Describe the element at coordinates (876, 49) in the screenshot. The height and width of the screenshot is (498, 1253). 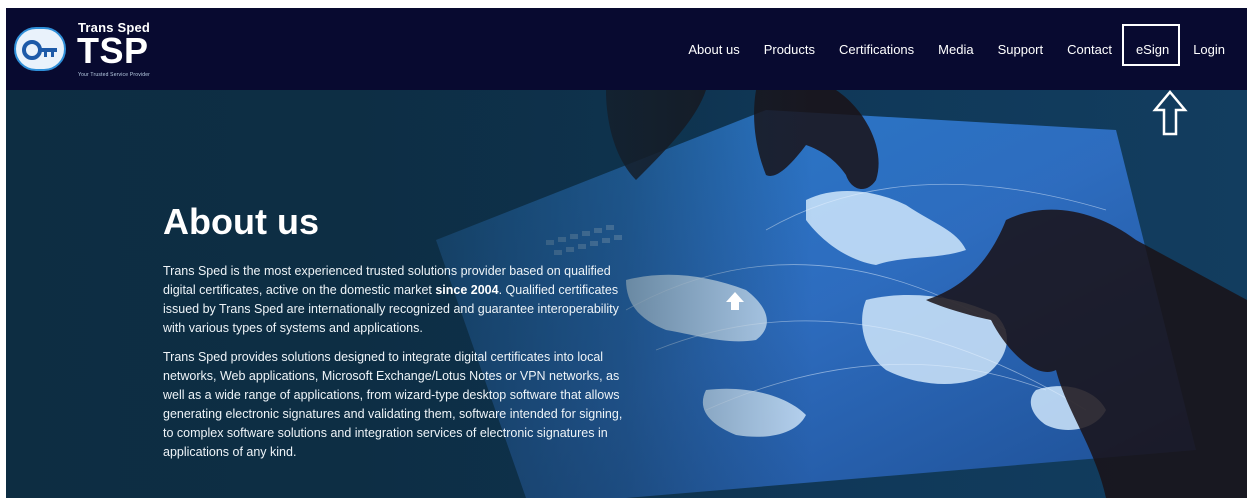
I see `nav-certifications: Certifications` at that location.